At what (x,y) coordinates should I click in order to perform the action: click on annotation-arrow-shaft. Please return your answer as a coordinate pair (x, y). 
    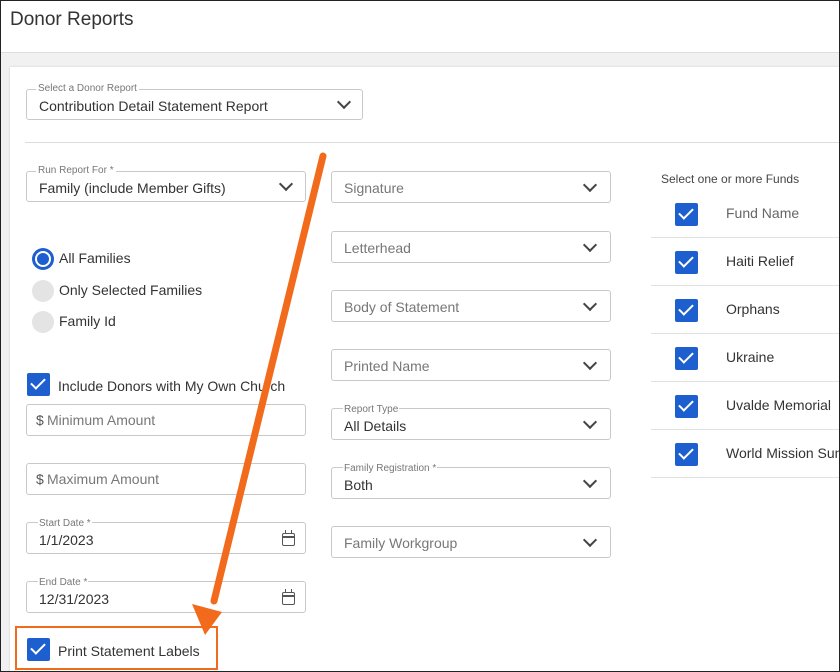
    Looking at the image, I should click on (268, 378).